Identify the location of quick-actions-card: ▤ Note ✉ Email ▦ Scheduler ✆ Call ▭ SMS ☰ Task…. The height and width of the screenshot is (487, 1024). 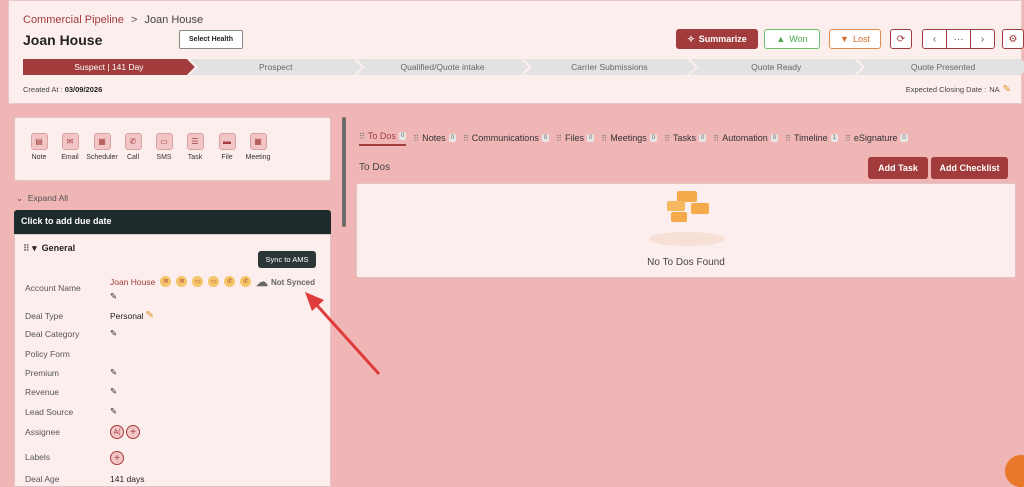
(172, 149).